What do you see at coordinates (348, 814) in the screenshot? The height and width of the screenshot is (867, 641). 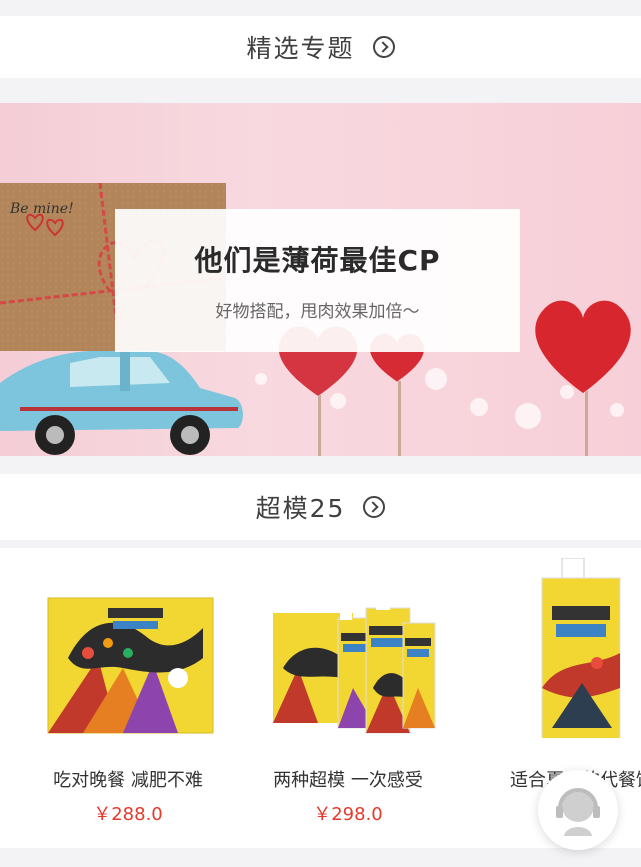 I see `product-price: ￥298.0` at bounding box center [348, 814].